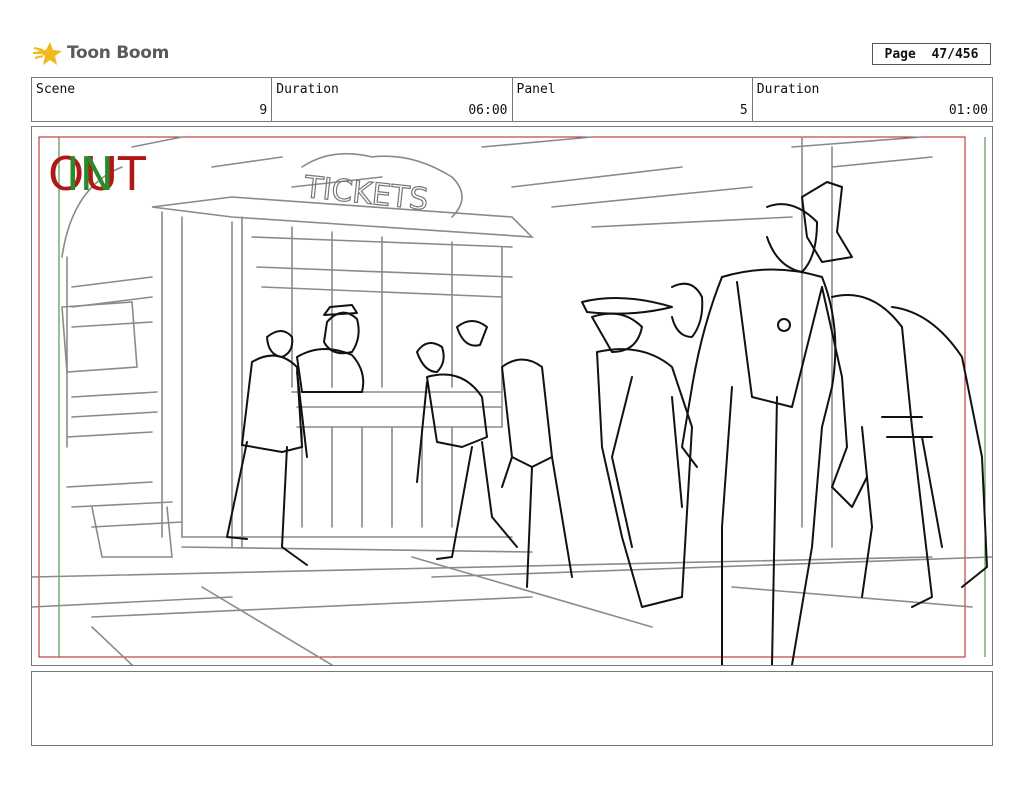 This screenshot has width=1024, height=793. What do you see at coordinates (56, 89) in the screenshot?
I see `scene-label: Scene` at bounding box center [56, 89].